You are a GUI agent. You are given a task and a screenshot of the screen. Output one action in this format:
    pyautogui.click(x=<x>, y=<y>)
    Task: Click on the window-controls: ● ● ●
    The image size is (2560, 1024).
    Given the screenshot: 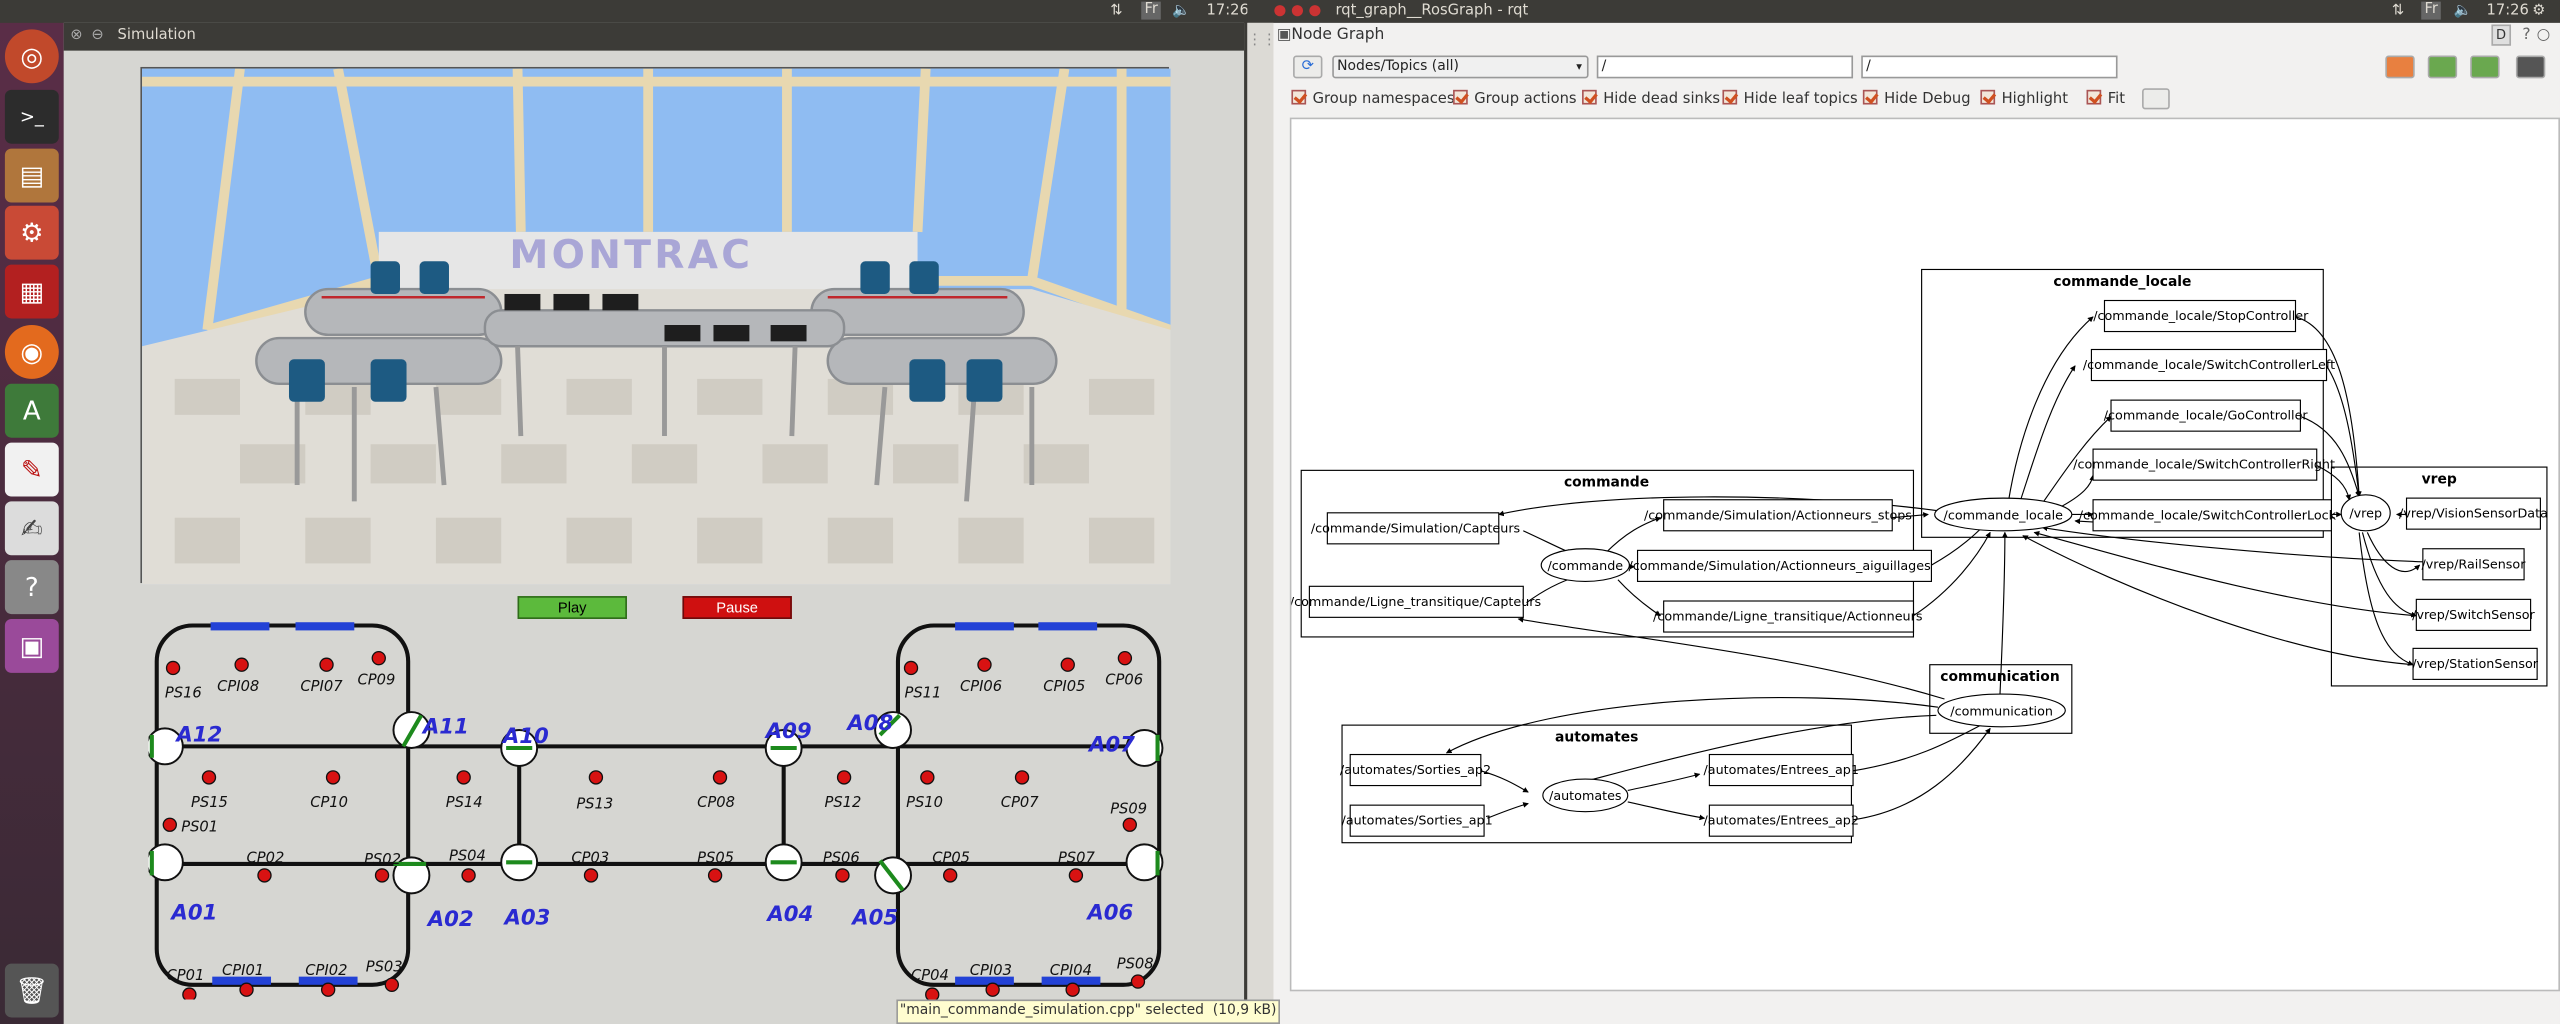 What is the action you would take?
    pyautogui.click(x=1297, y=11)
    